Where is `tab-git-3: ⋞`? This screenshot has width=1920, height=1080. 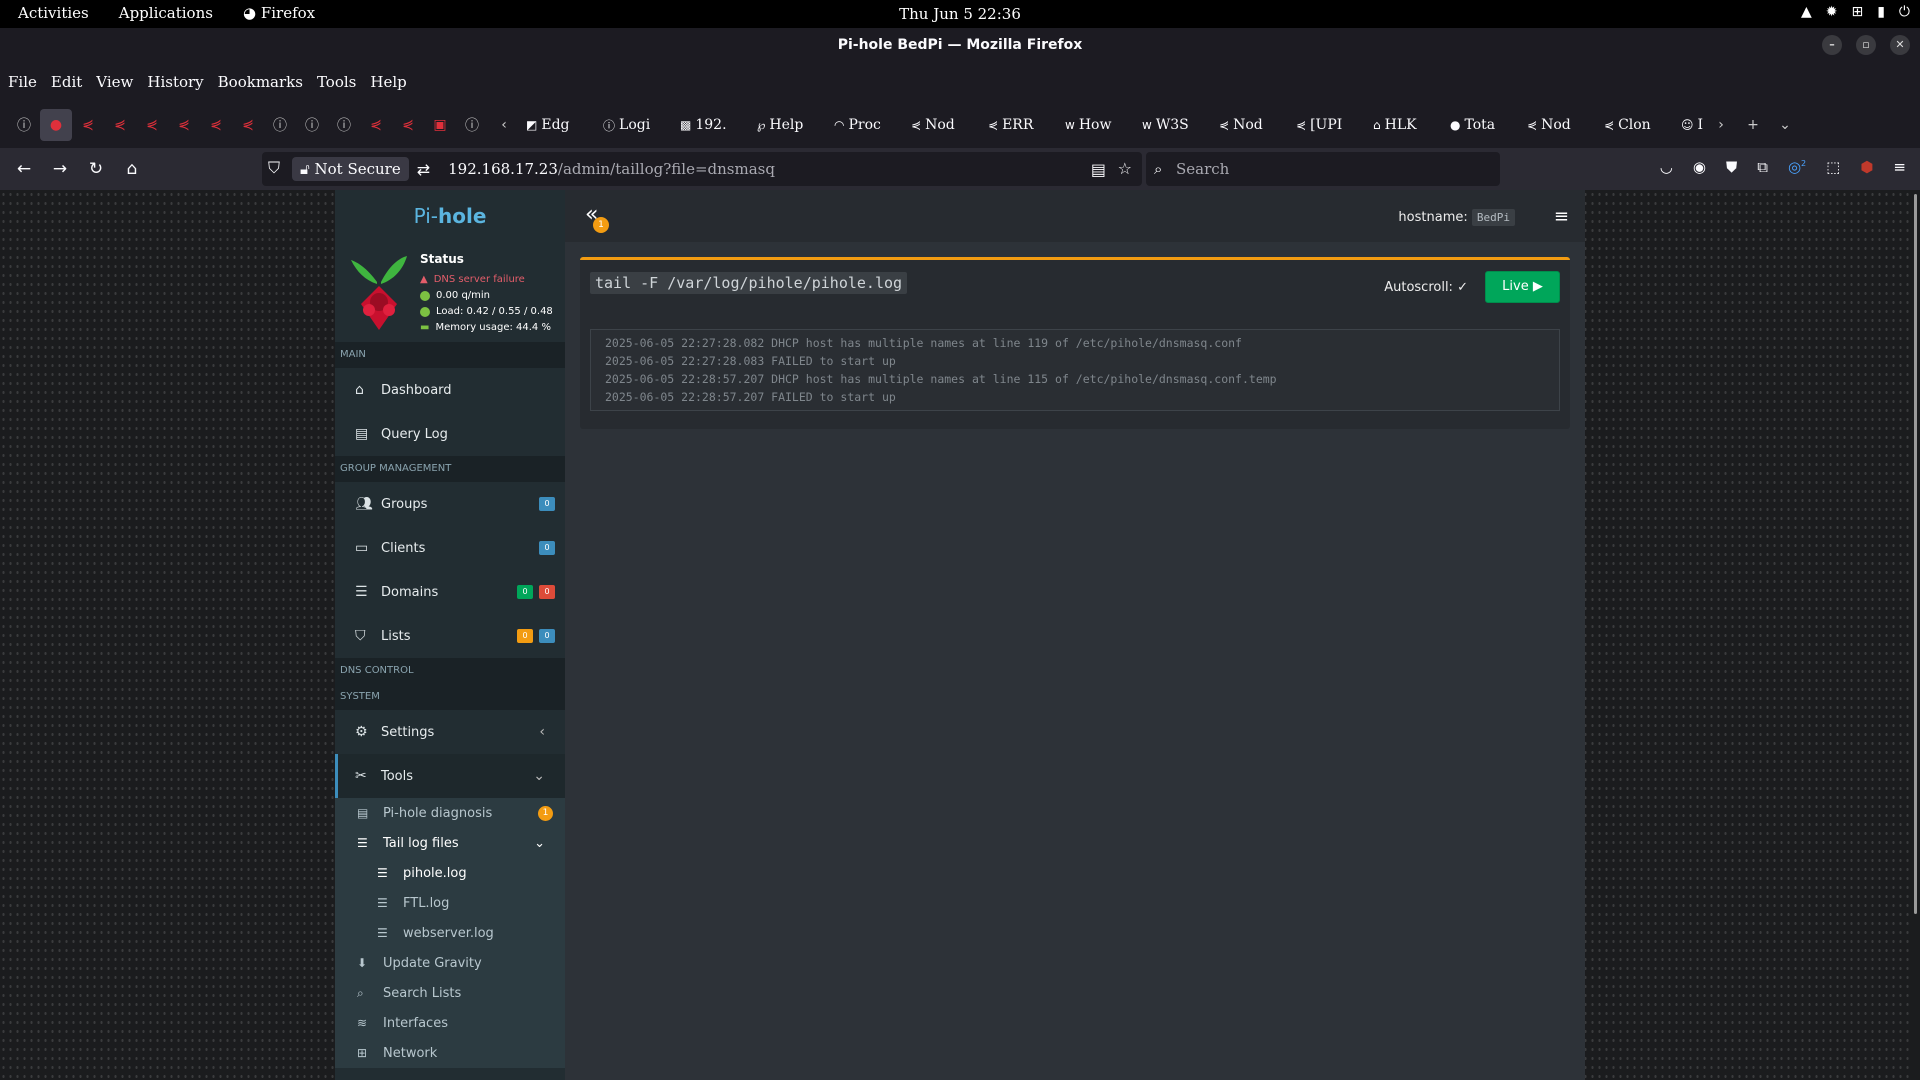
tab-git-3: ⋞ is located at coordinates (152, 125).